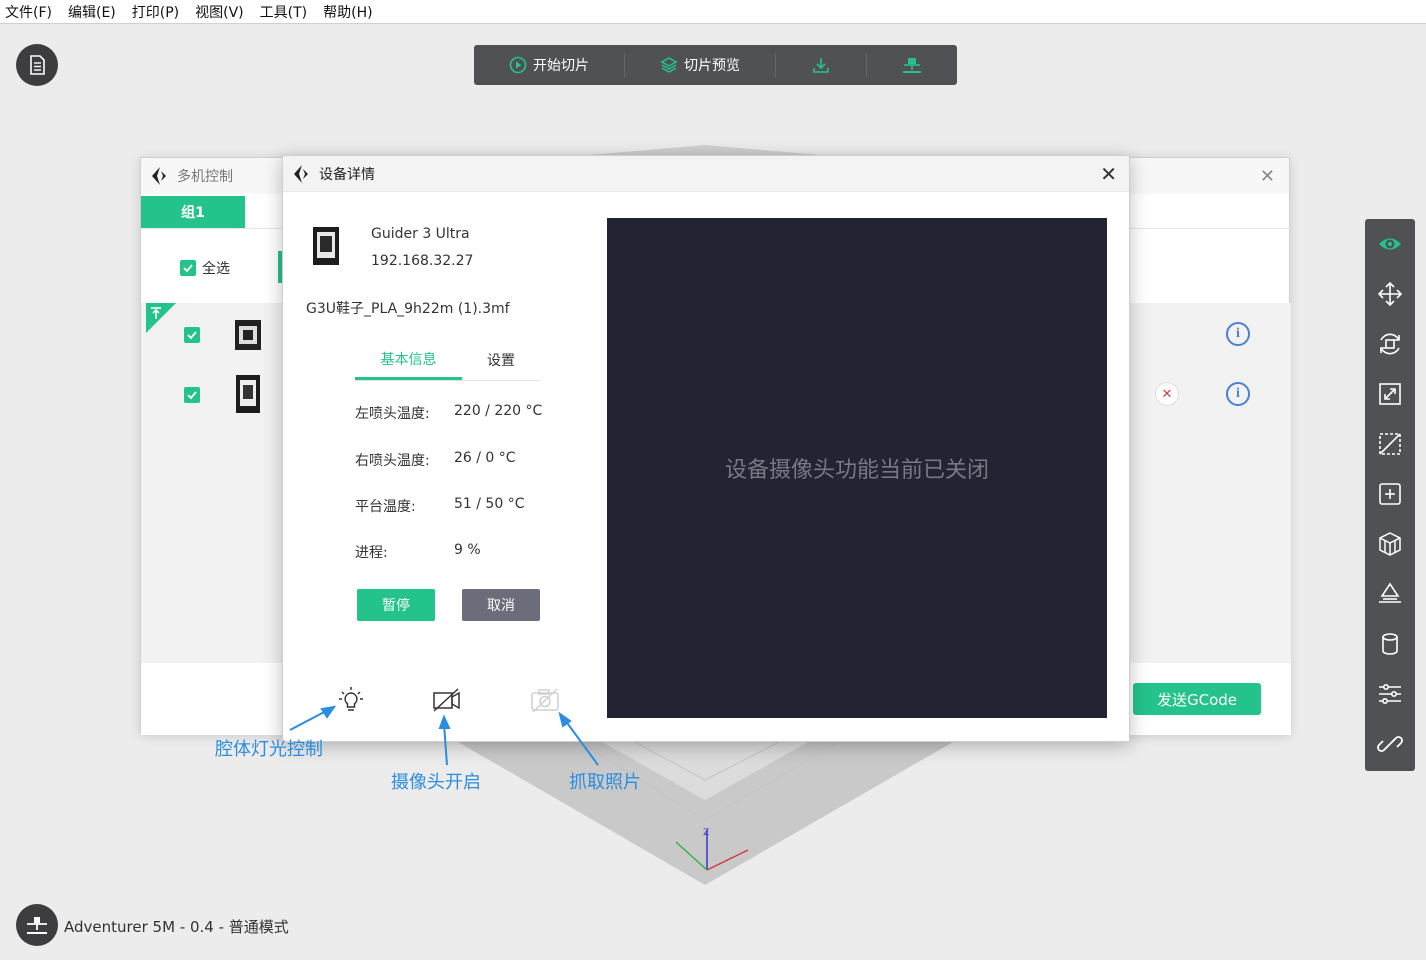  What do you see at coordinates (1390, 444) in the screenshot?
I see `cut-icon` at bounding box center [1390, 444].